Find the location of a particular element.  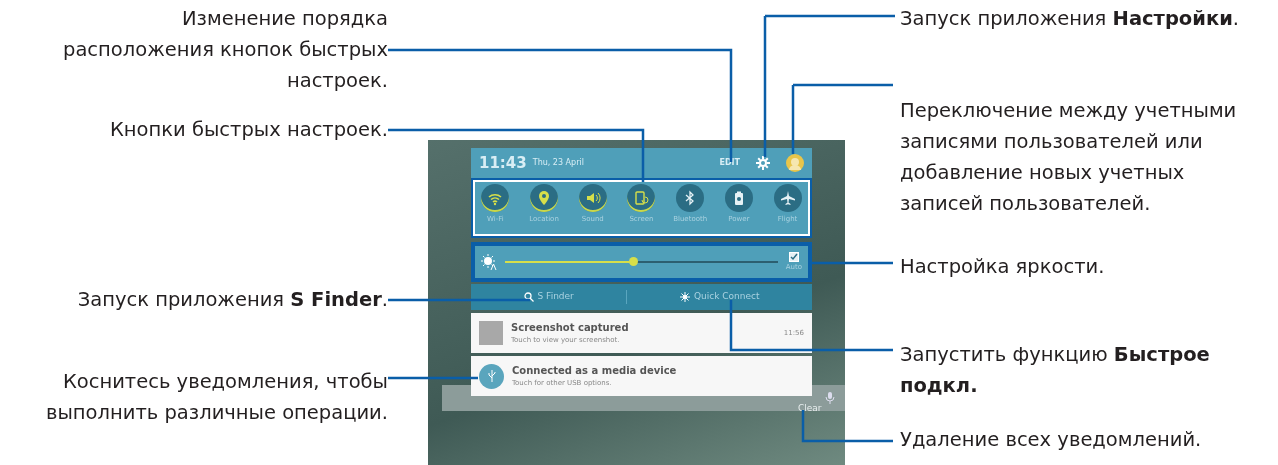

callout-text: Переключение между учетными записями пользователей или добавление новых учетных записей пользователей. is located at coordinates (1069, 157).